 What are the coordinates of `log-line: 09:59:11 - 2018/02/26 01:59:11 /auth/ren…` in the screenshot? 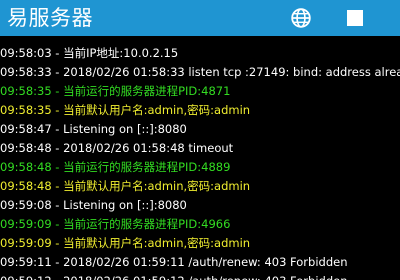 It's located at (174, 262).